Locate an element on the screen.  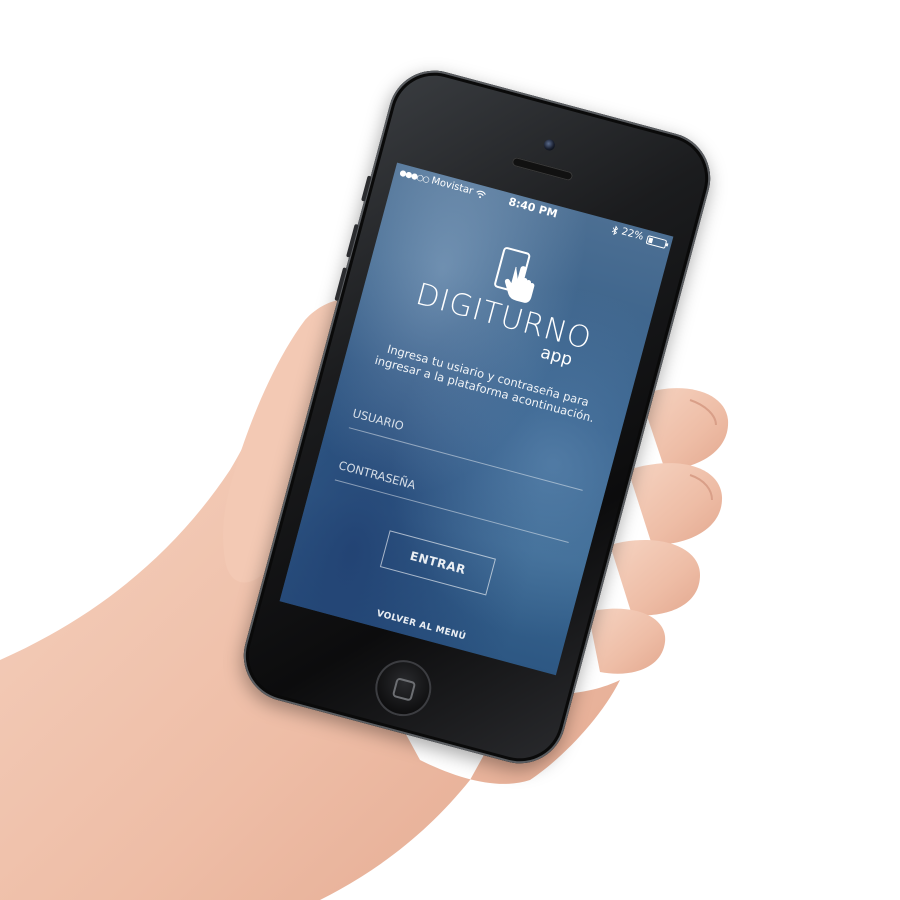
enter-button: ENTRAR is located at coordinates (437, 563).